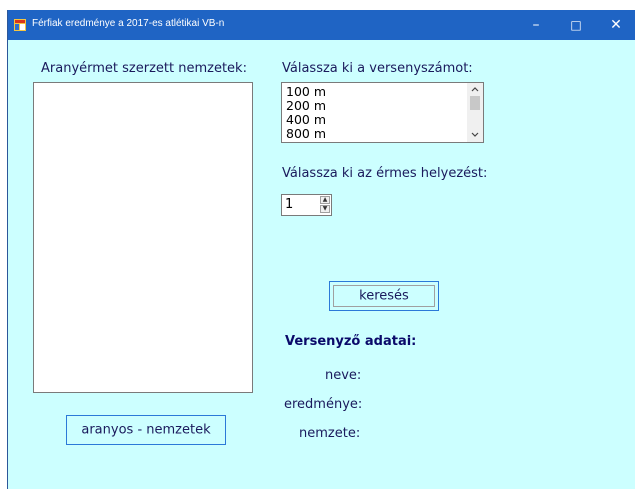  I want to click on scroll-down-arrow-icon, so click(475, 134).